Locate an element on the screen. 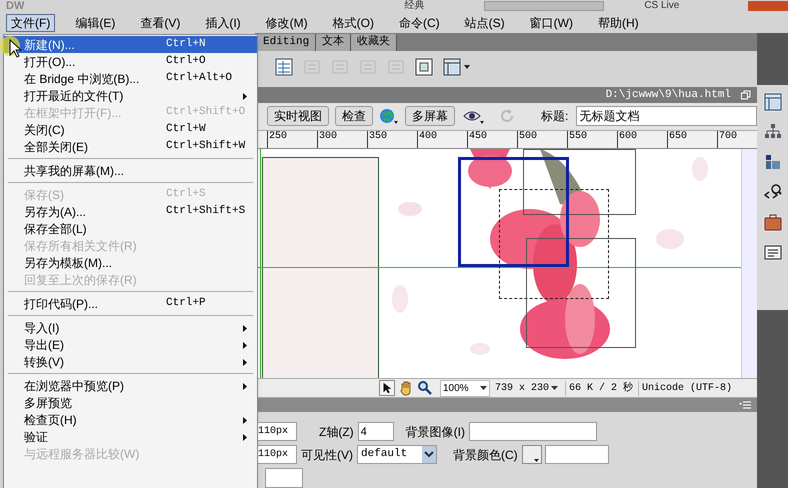 This screenshot has width=788, height=488. view-button: 实时视图 is located at coordinates (298, 116).